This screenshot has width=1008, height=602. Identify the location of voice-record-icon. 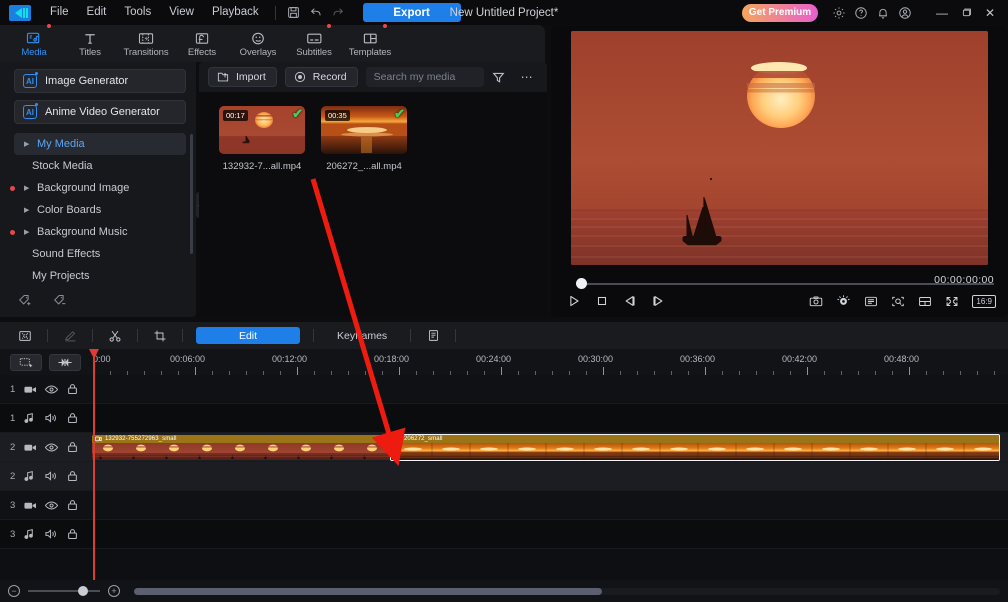
(843, 301).